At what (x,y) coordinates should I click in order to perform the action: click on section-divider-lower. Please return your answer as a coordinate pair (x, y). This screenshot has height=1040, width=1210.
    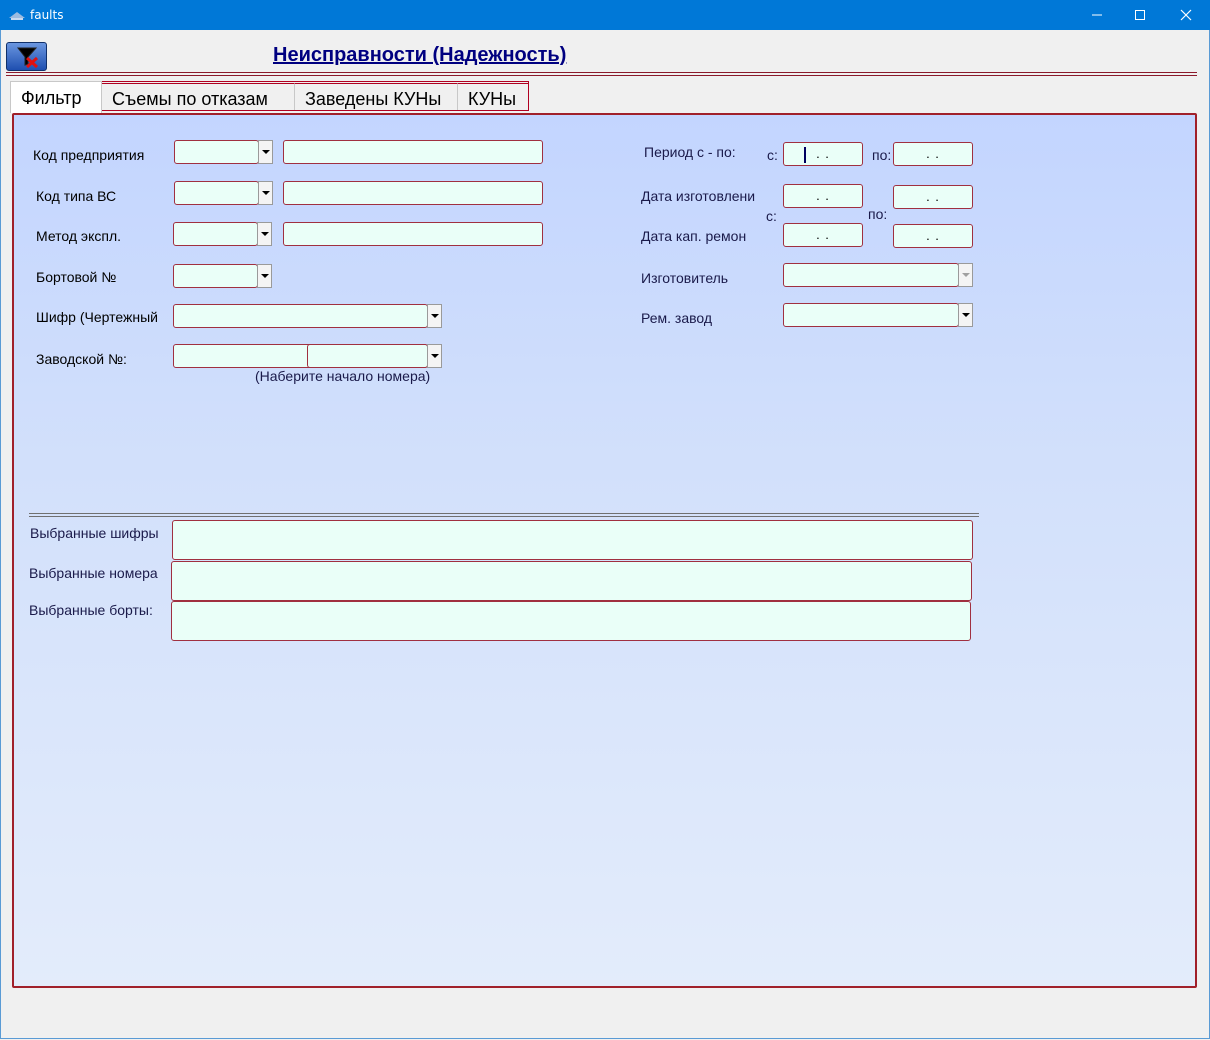
    Looking at the image, I should click on (504, 516).